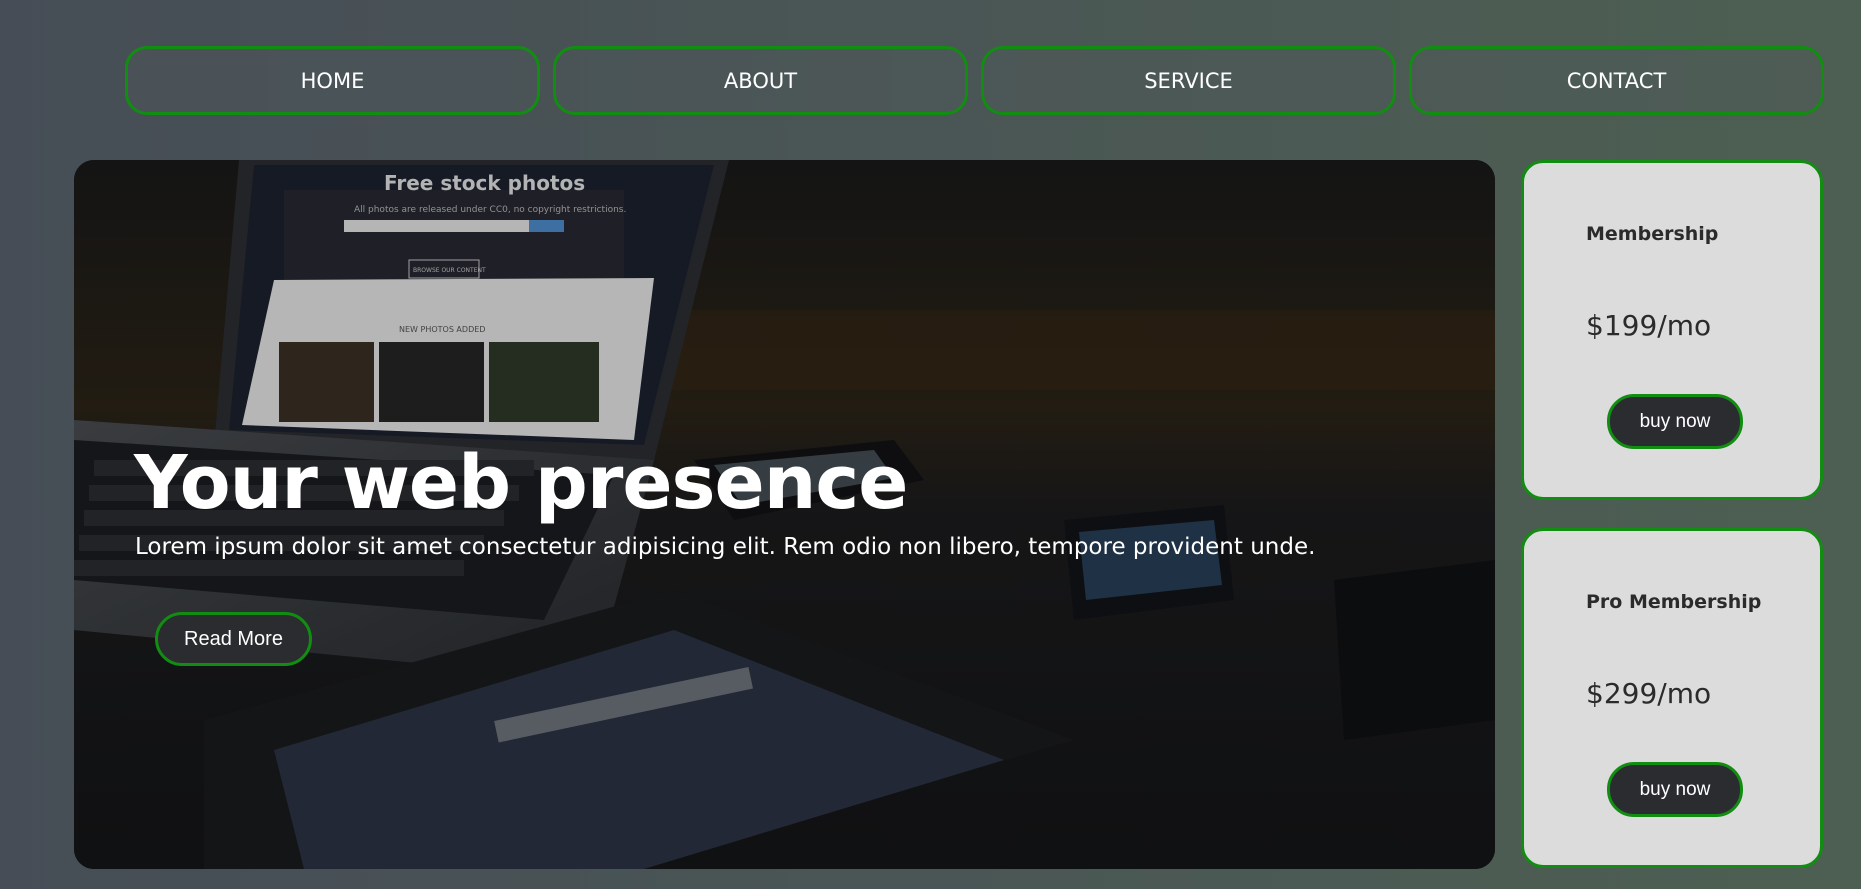  What do you see at coordinates (1649, 325) in the screenshot?
I see `card-price: $199/mo` at bounding box center [1649, 325].